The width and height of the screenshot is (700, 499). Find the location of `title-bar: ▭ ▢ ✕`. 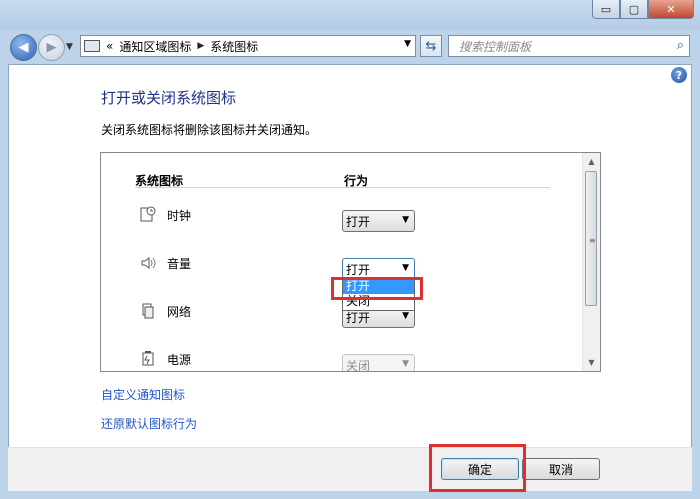

title-bar: ▭ ▢ ✕ is located at coordinates (350, 15).